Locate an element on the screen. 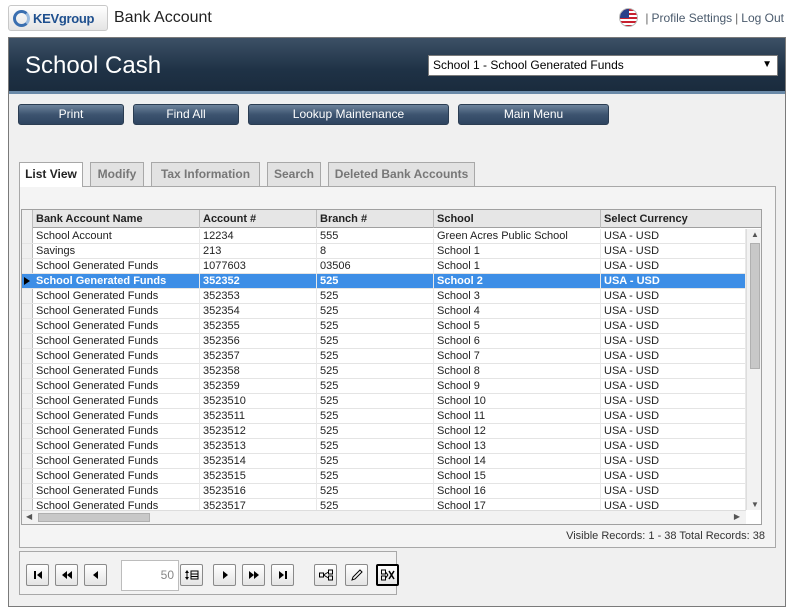 The height and width of the screenshot is (607, 790). tab-deleted-bank-accounts: Deleted Bank Accounts is located at coordinates (401, 174).